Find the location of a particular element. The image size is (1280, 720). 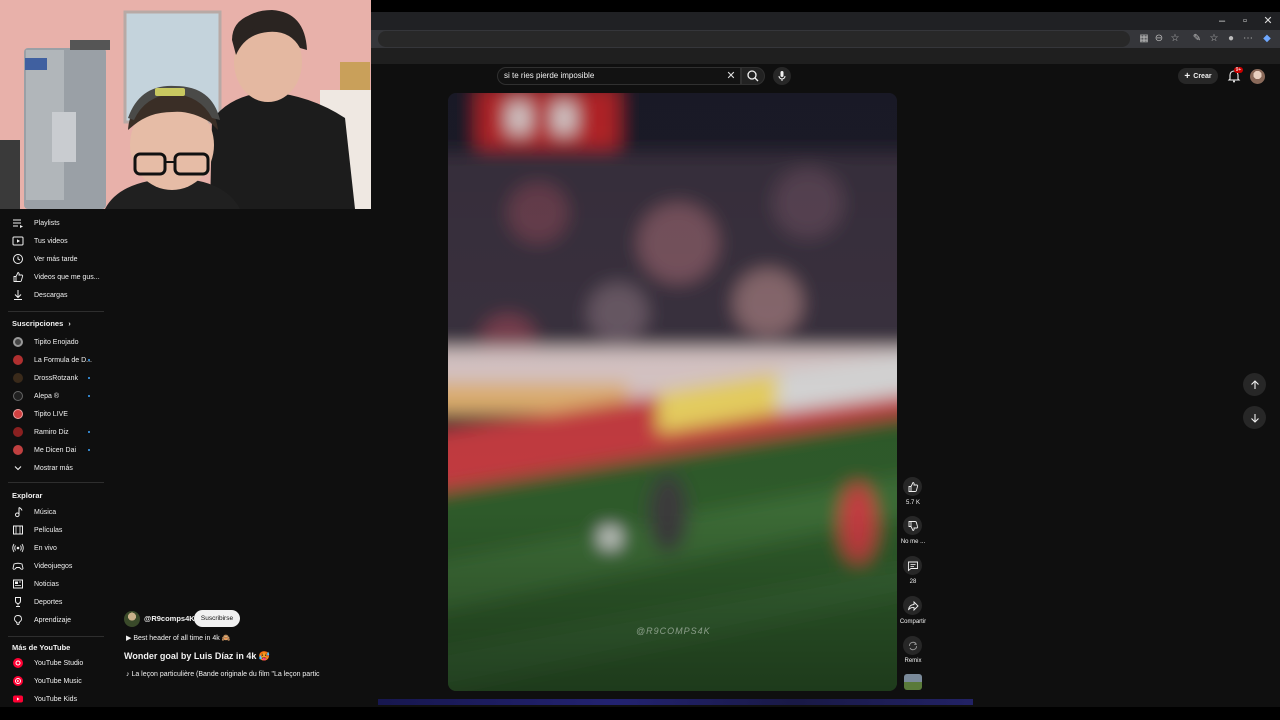

create-button: + Crear is located at coordinates (1198, 76).